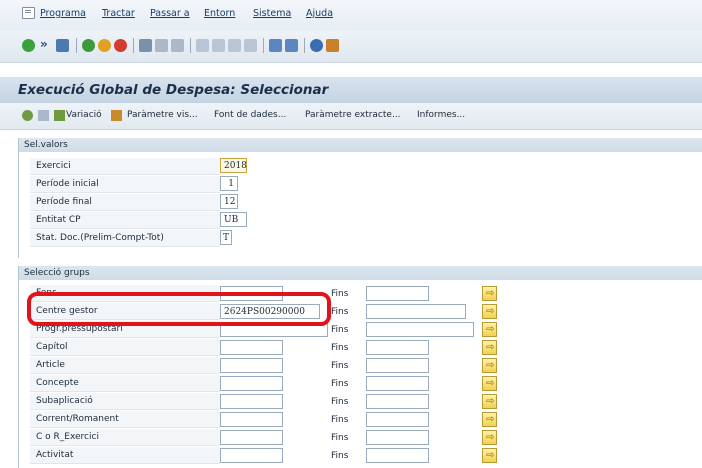 Image resolution: width=702 pixels, height=468 pixels. I want to click on subaplicacio-from-field, so click(251, 401).